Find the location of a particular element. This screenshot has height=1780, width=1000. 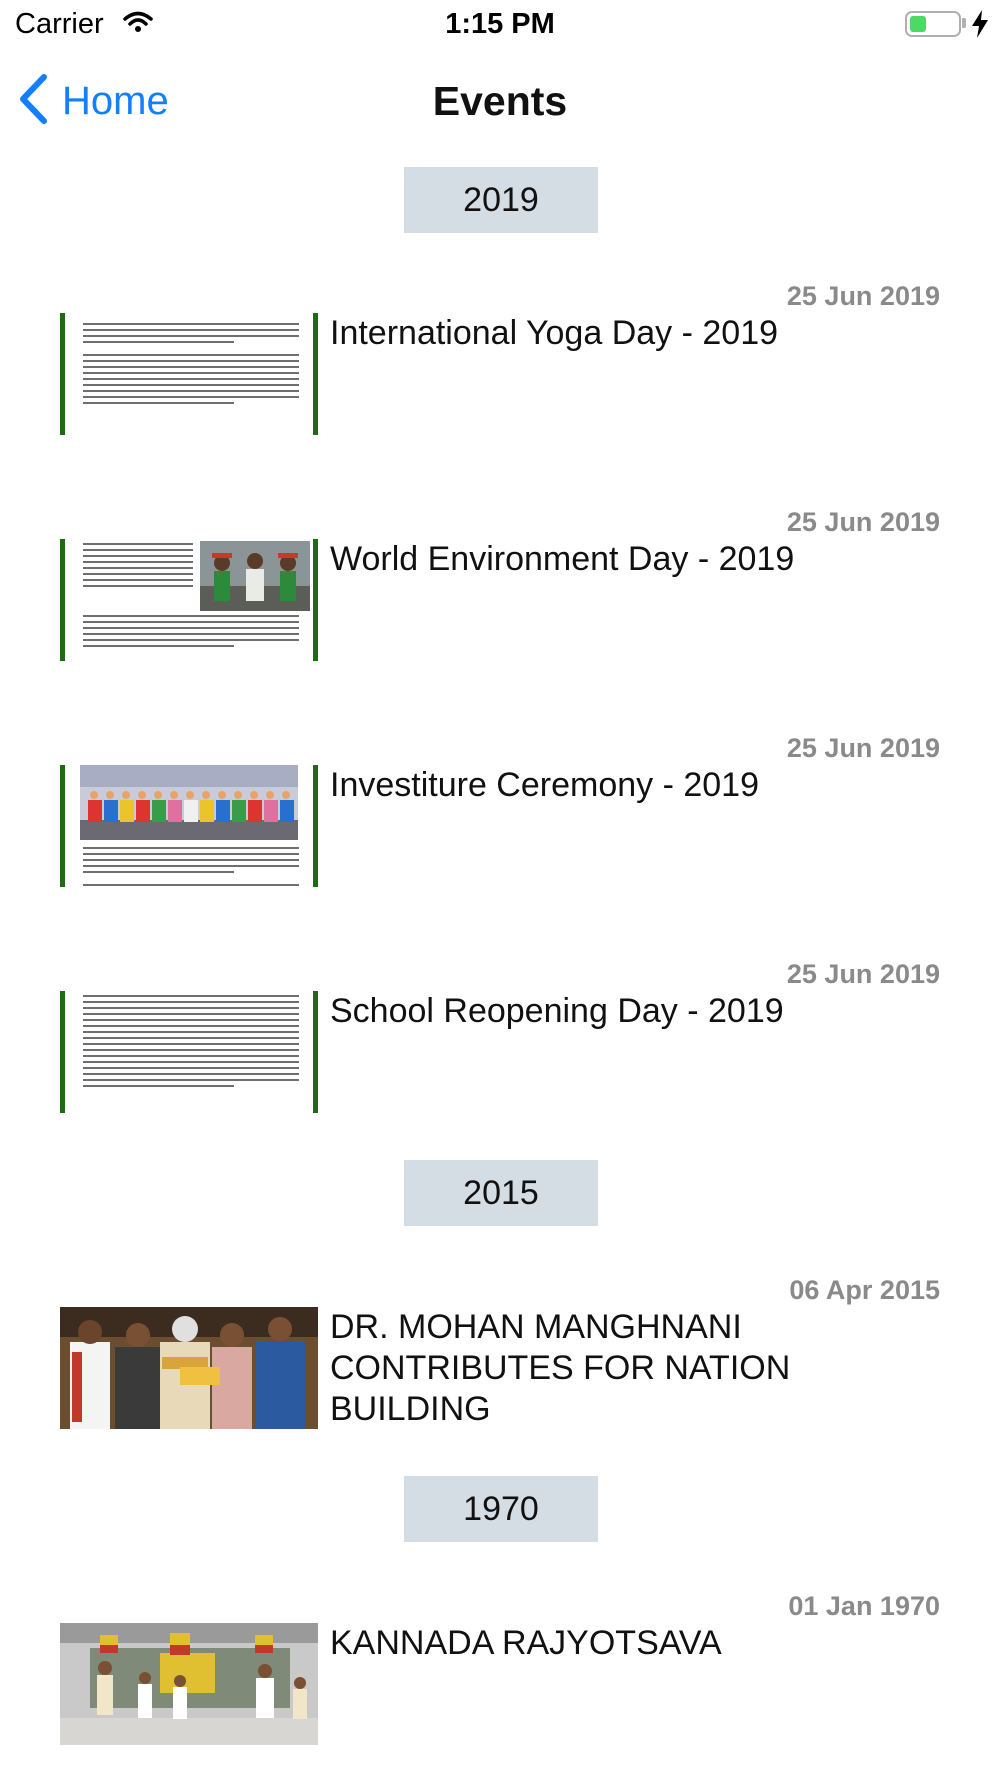

section-header-2015: 2015 is located at coordinates (501, 1193).